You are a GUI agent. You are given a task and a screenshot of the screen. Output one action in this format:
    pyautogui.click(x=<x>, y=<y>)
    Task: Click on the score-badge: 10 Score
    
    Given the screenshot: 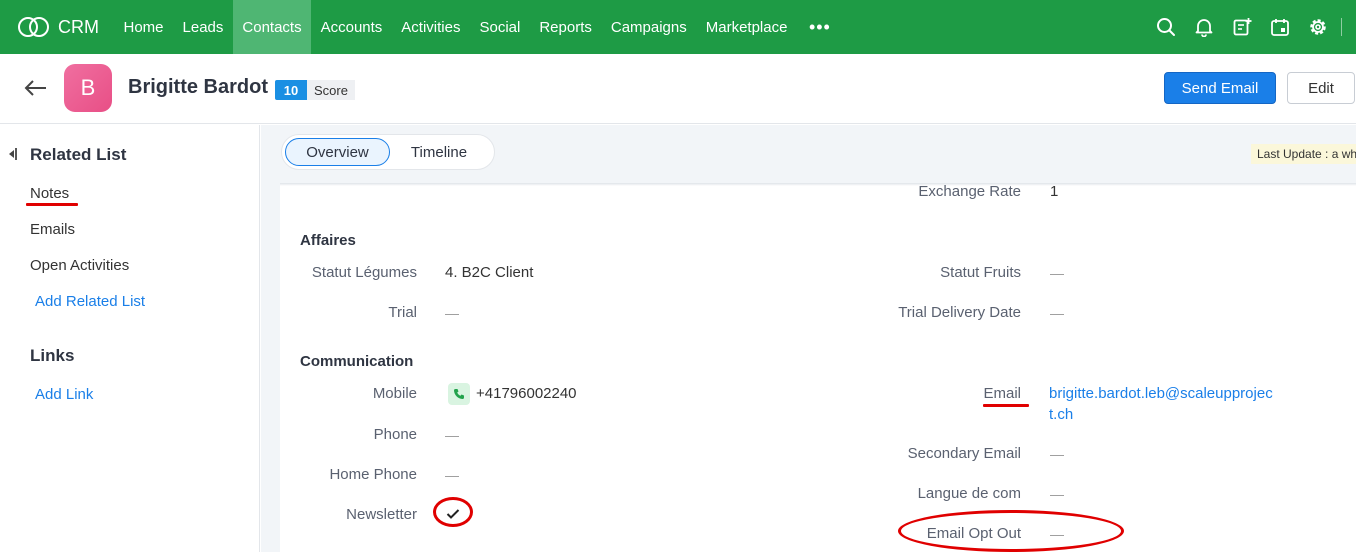 What is the action you would take?
    pyautogui.click(x=315, y=90)
    